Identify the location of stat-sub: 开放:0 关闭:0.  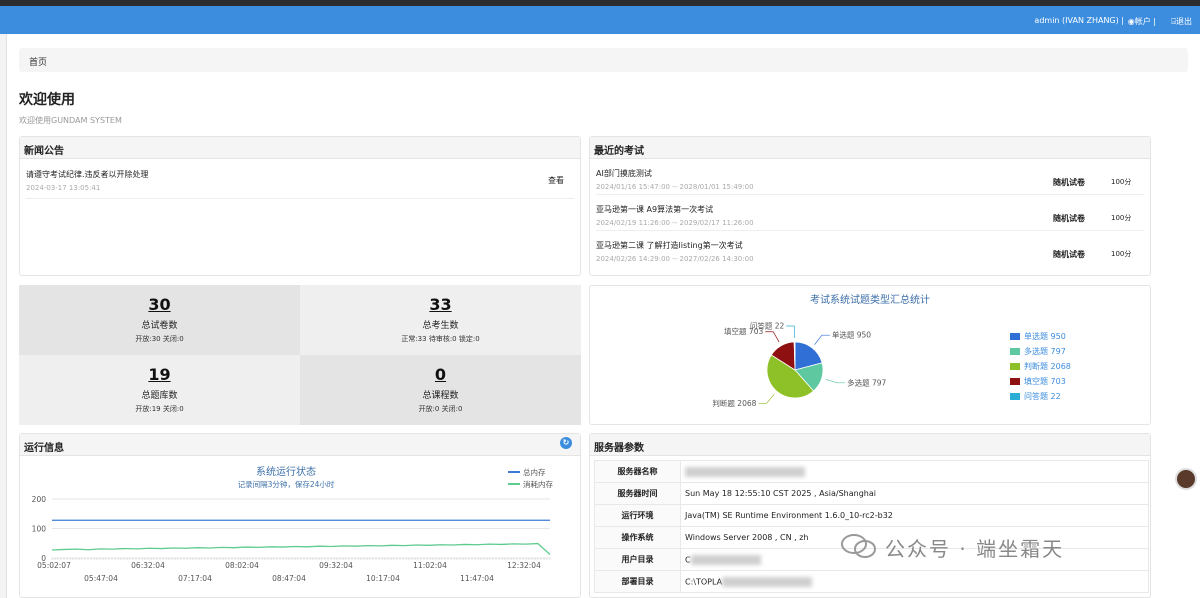
(440, 409).